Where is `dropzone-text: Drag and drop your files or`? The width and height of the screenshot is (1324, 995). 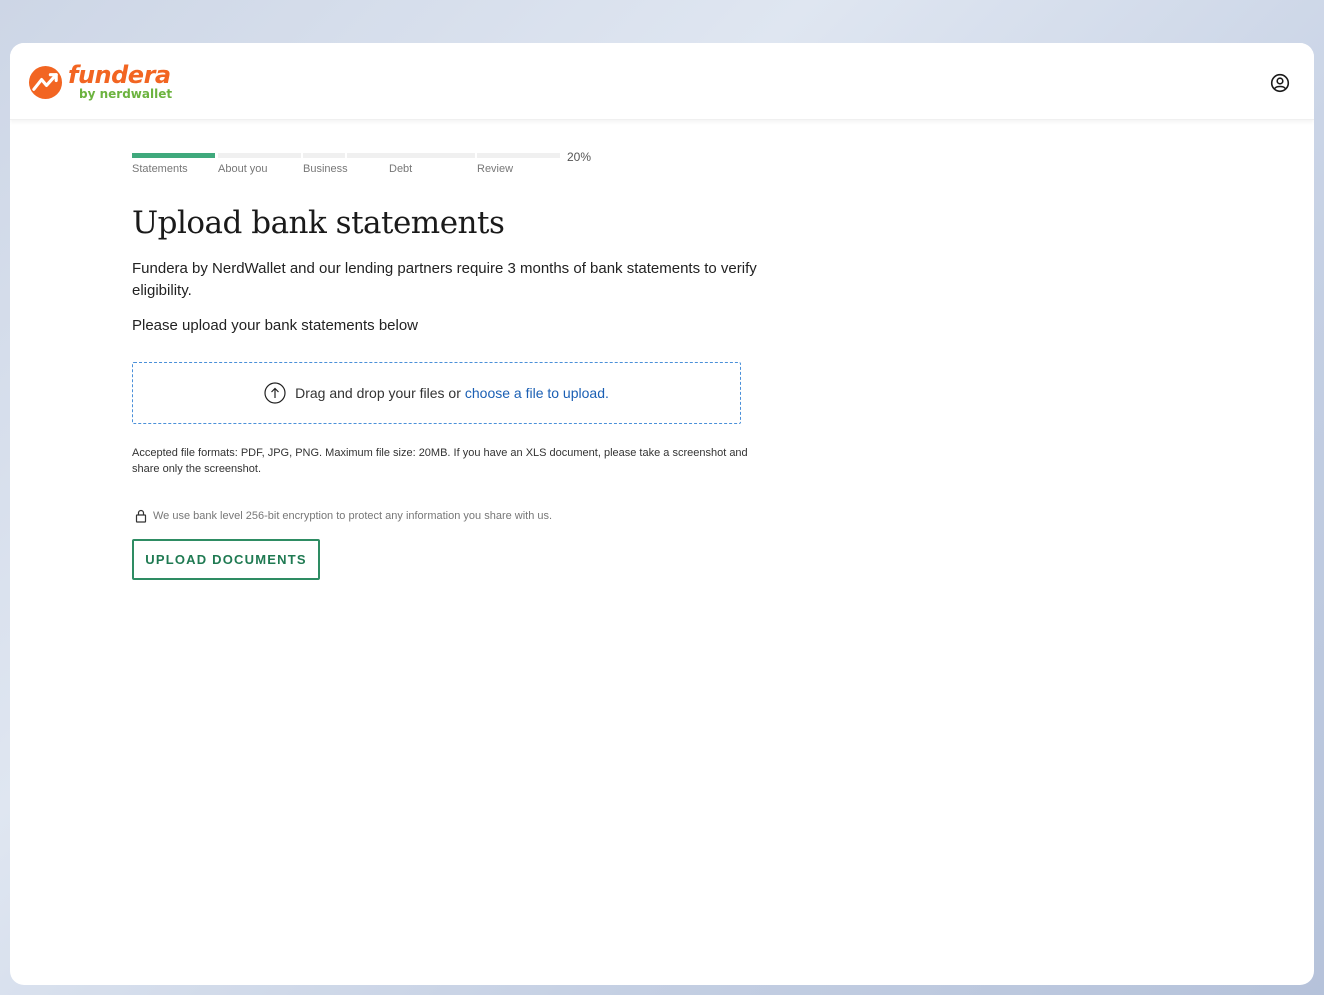
dropzone-text: Drag and drop your files or is located at coordinates (378, 393).